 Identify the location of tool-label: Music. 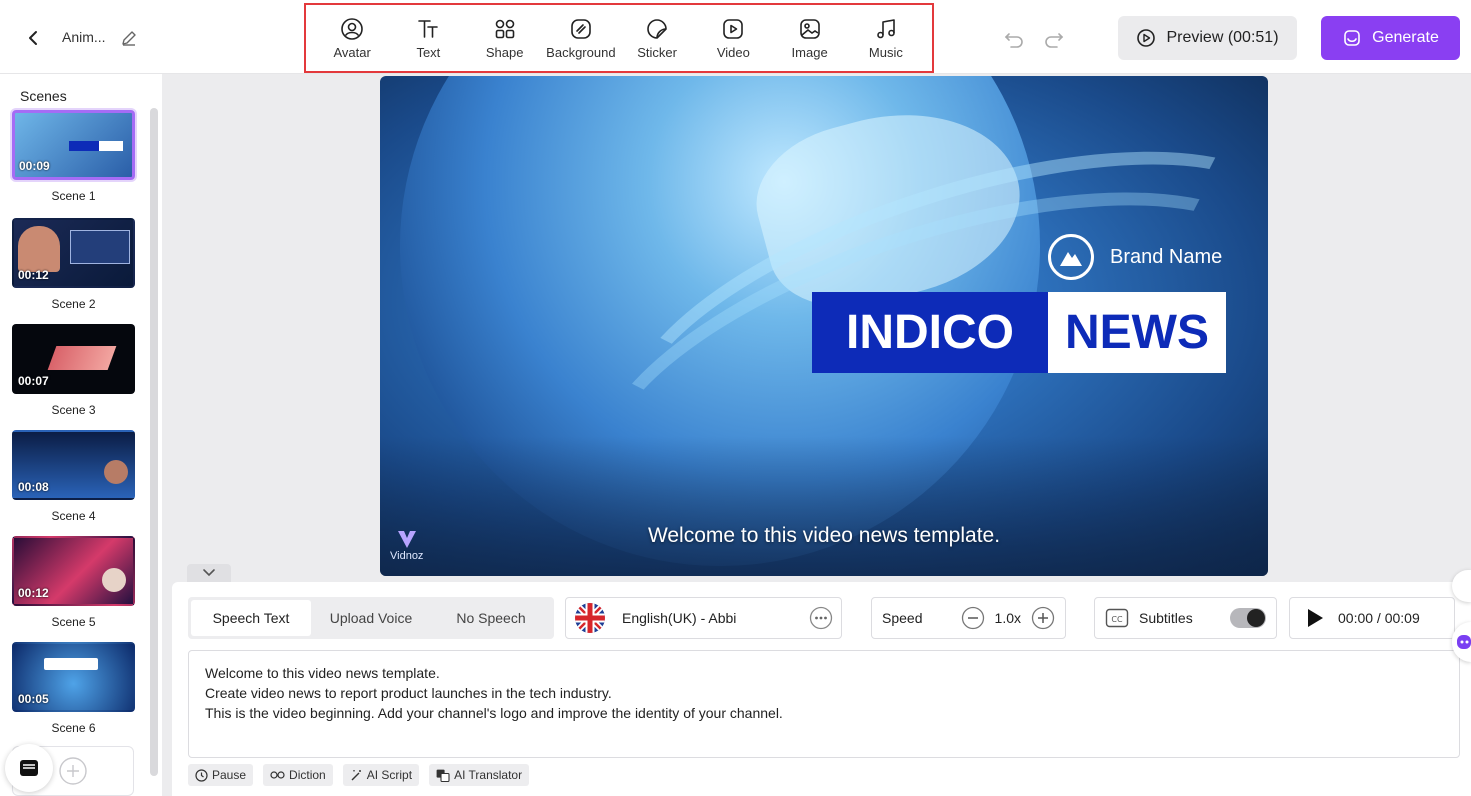
(885, 52).